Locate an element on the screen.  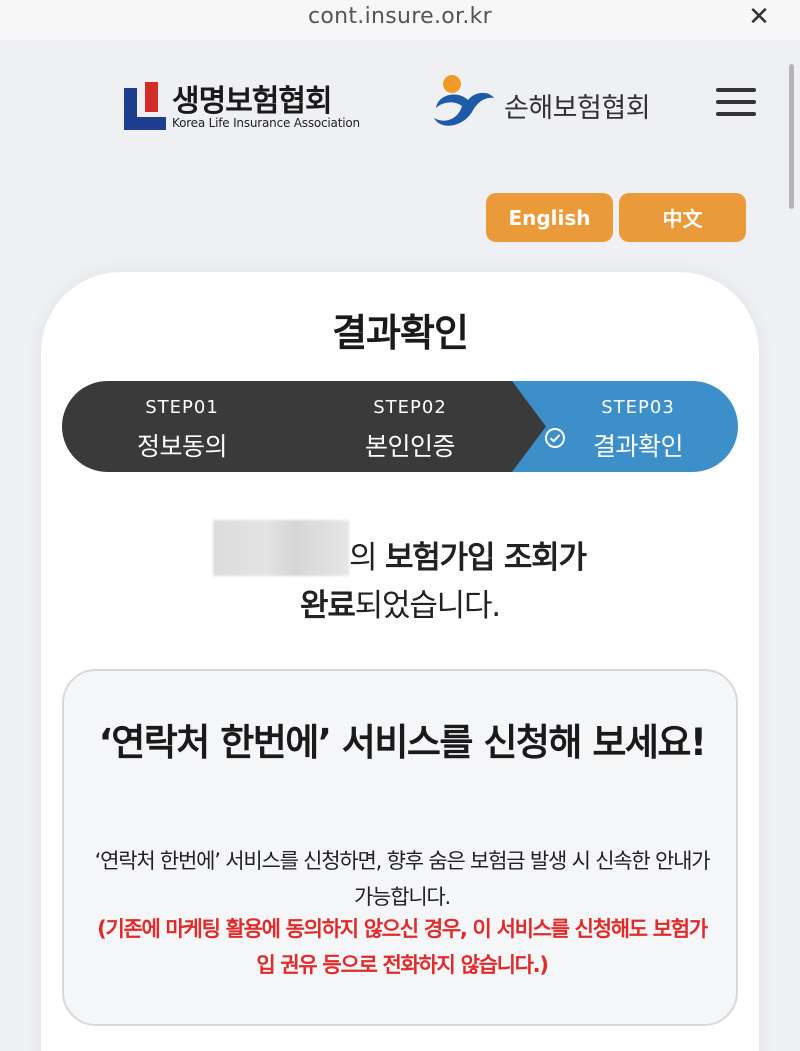
klia-logo: 생명보험협회 Korea Life Insurance Association is located at coordinates (249, 106).